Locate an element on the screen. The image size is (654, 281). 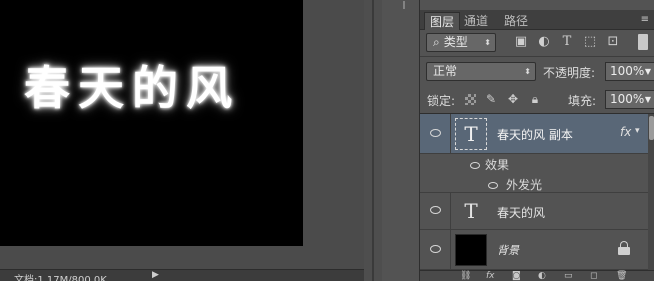
shape-filter-icon: ⬚ is located at coordinates (590, 42).